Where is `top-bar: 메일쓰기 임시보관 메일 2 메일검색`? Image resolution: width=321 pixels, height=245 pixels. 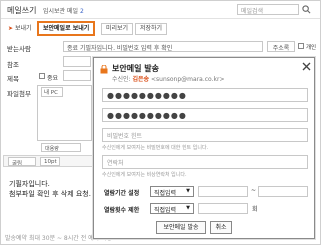 top-bar: 메일쓰기 임시보관 메일 2 메일검색 is located at coordinates (160, 10).